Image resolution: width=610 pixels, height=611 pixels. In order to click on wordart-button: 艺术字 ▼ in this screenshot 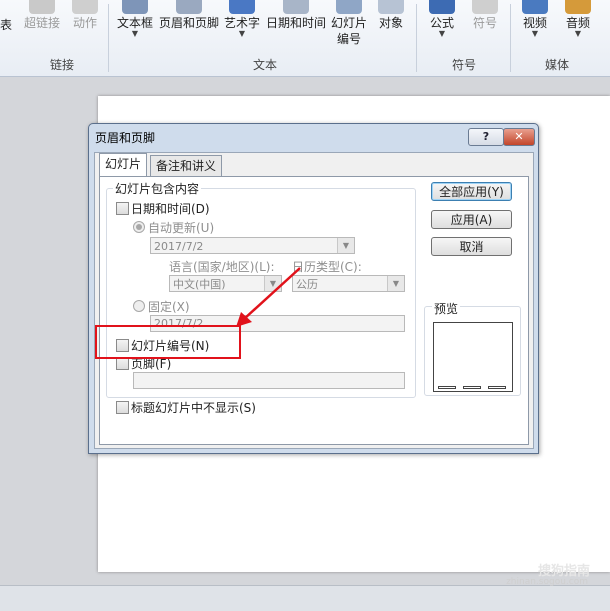, I will do `click(242, 19)`.